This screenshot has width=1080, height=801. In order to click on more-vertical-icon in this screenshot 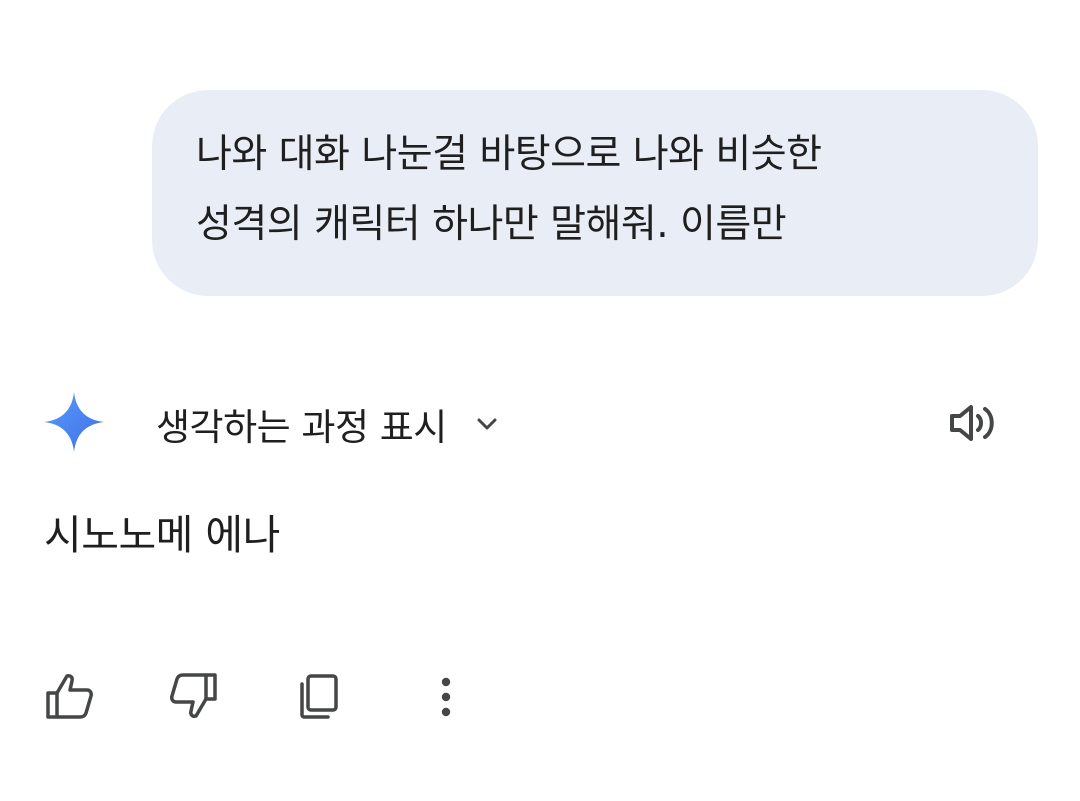, I will do `click(446, 697)`.